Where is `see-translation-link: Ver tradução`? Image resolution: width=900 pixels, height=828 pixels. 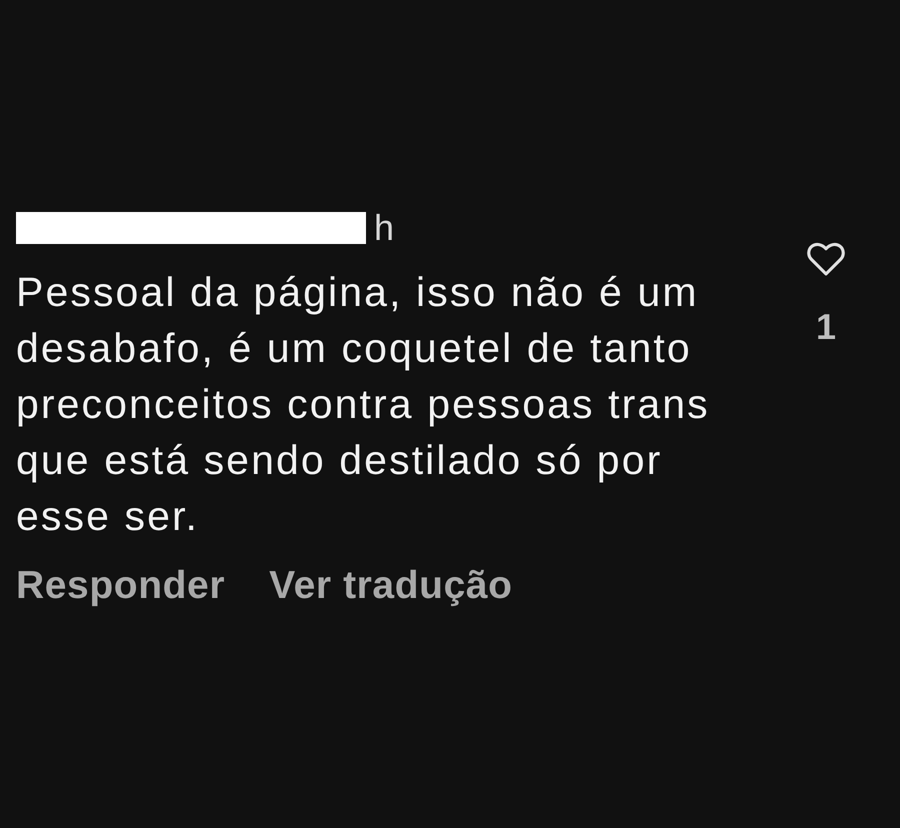
see-translation-link: Ver tradução is located at coordinates (391, 586).